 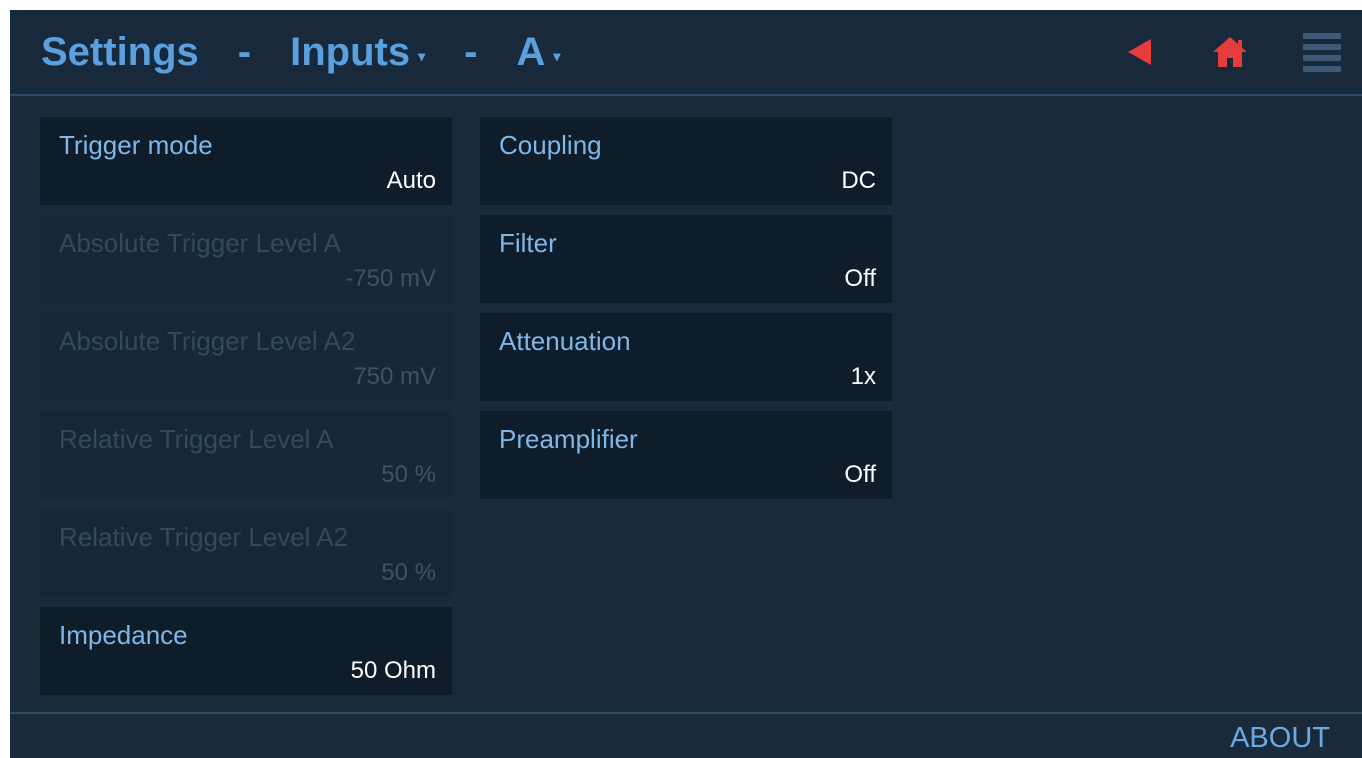 I want to click on setting-tile: Trigger mode Auto, so click(x=246, y=161).